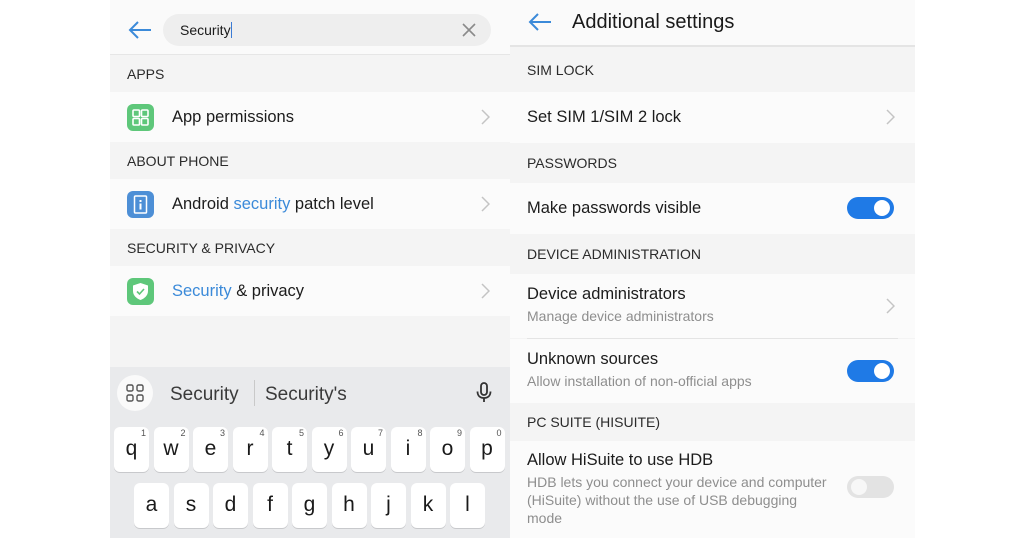 Image resolution: width=1024 pixels, height=538 pixels. Describe the element at coordinates (131, 449) in the screenshot. I see `key-q: 1q` at that location.